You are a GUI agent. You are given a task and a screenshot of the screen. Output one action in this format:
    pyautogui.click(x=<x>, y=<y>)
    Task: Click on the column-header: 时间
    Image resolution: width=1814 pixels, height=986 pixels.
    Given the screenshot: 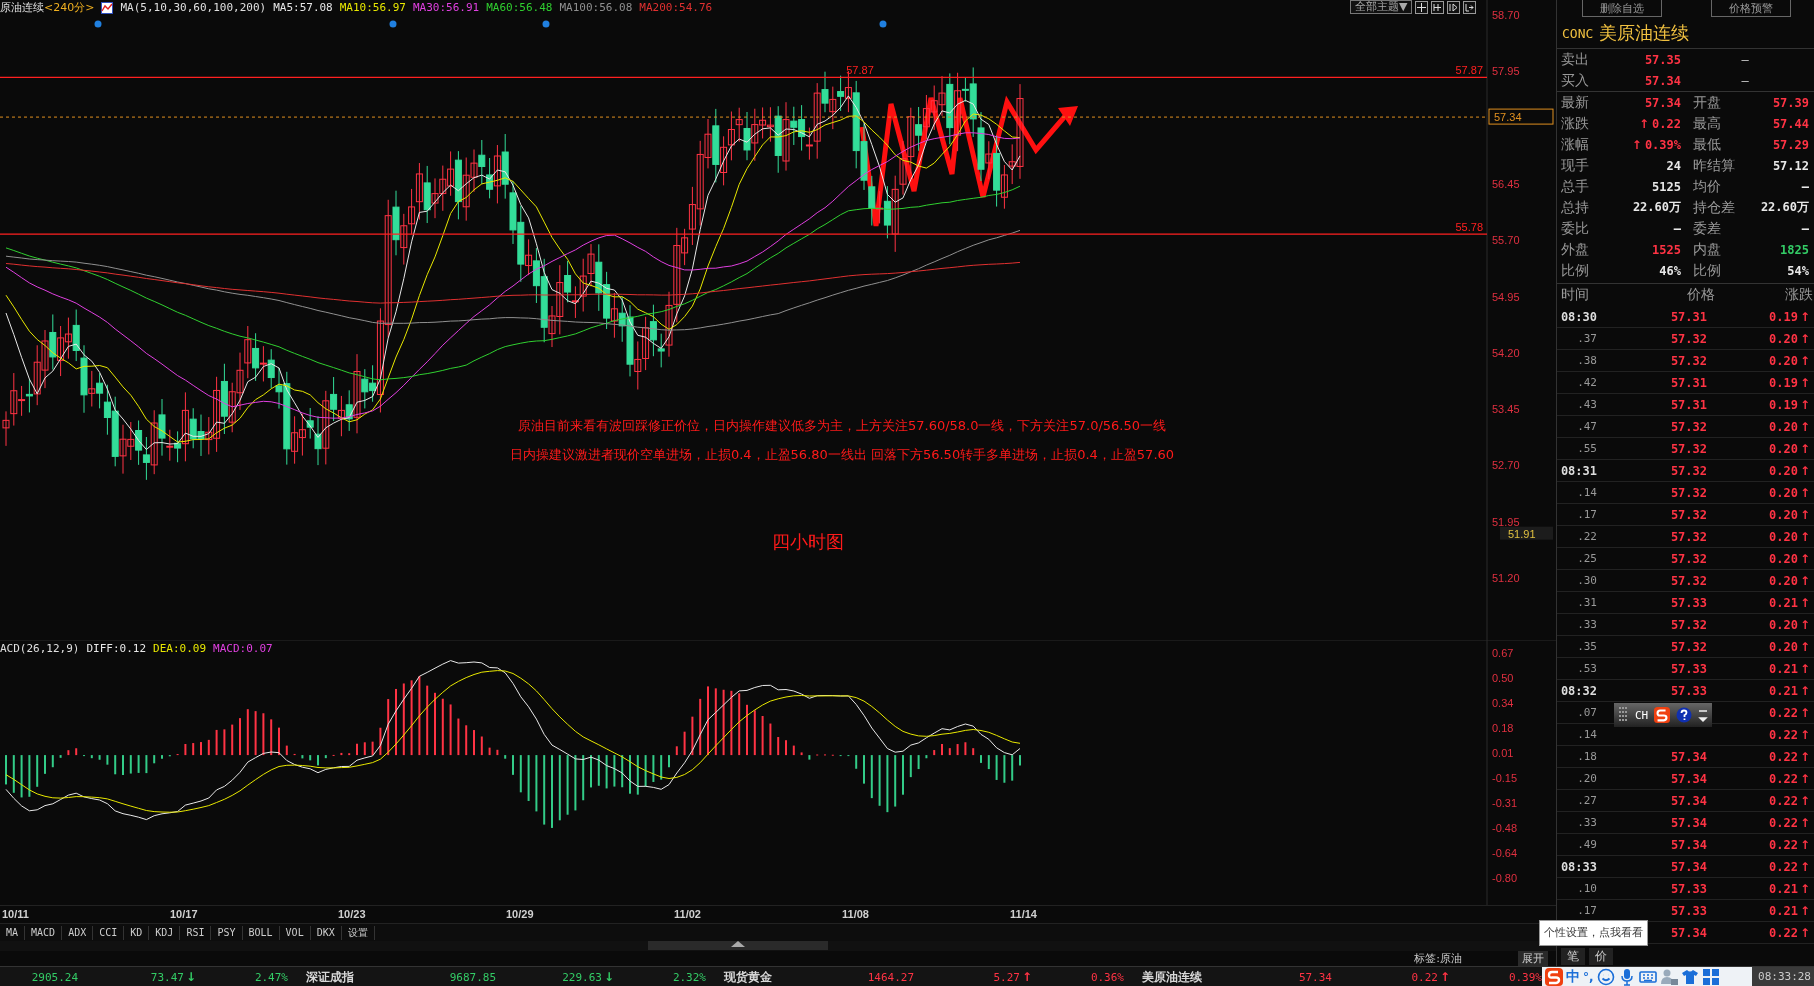 What is the action you would take?
    pyautogui.click(x=1575, y=295)
    